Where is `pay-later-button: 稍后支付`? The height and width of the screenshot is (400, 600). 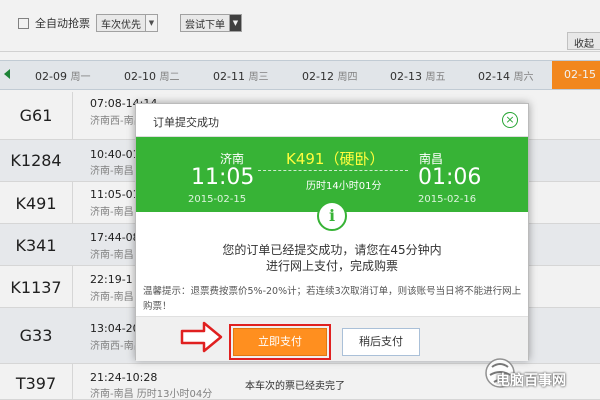
pay-later-button: 稍后支付 is located at coordinates (381, 342).